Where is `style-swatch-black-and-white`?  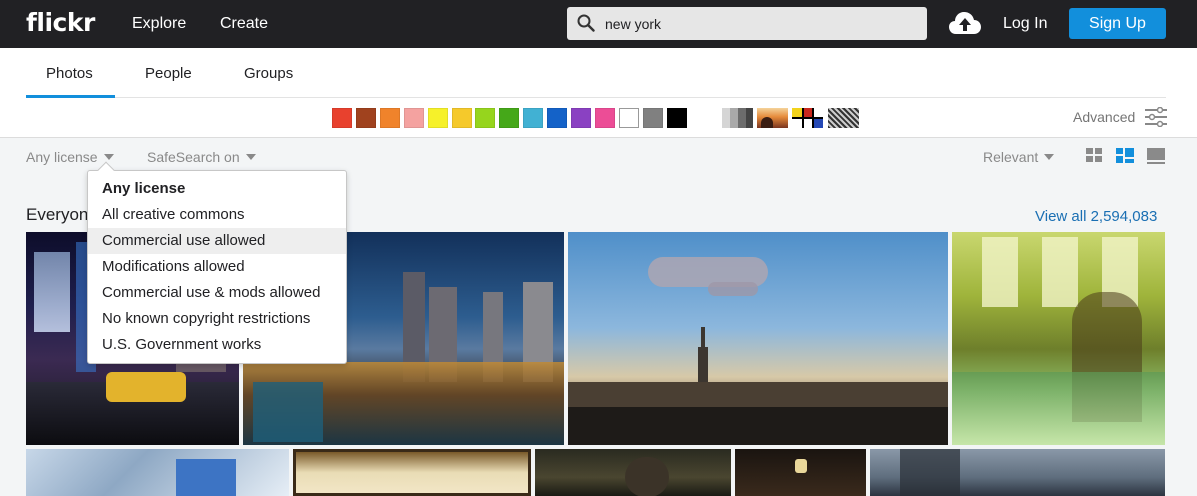 style-swatch-black-and-white is located at coordinates (737, 118).